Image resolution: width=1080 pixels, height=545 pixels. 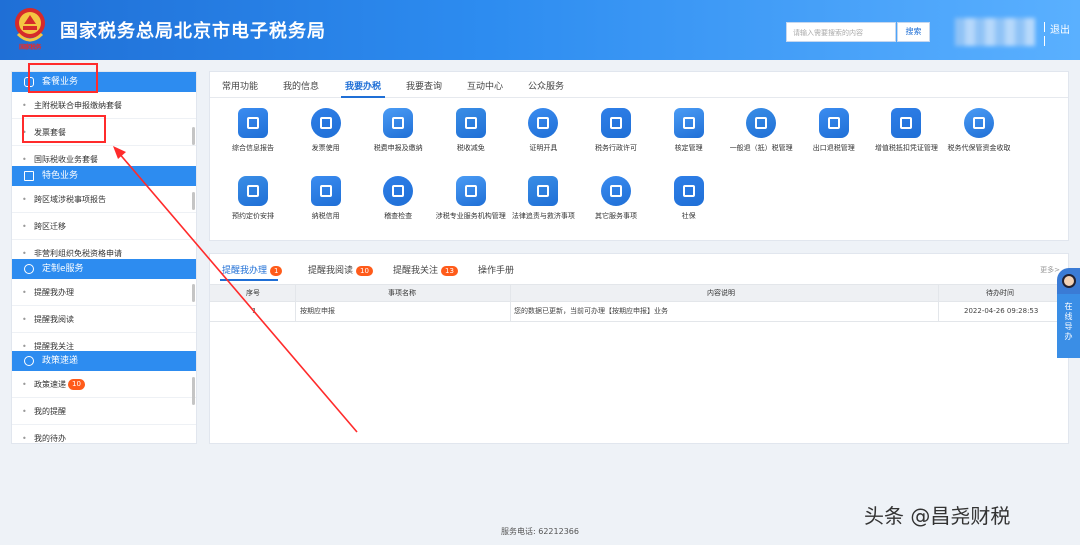 I want to click on pricing-icon, so click(x=253, y=191).